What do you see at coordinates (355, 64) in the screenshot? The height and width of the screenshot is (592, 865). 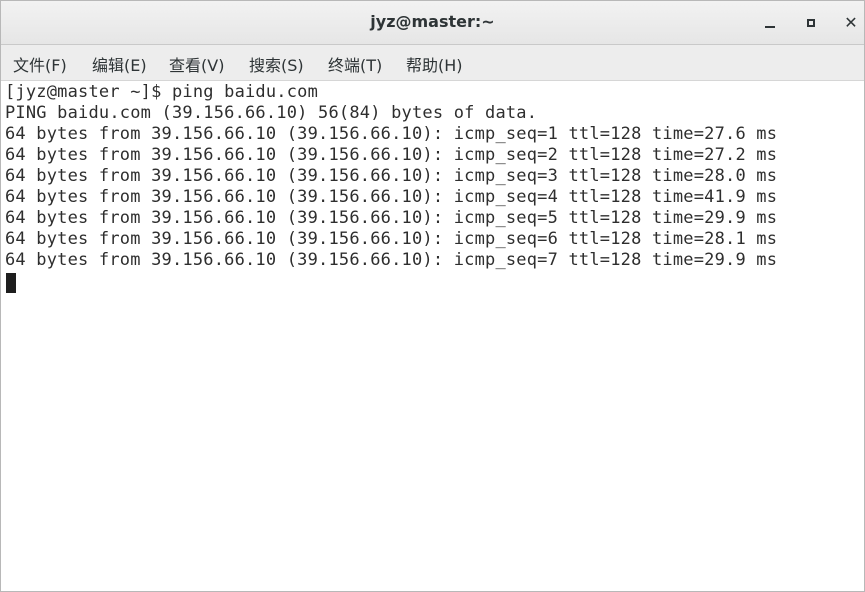 I see `menu-terminal: 终端(T)` at bounding box center [355, 64].